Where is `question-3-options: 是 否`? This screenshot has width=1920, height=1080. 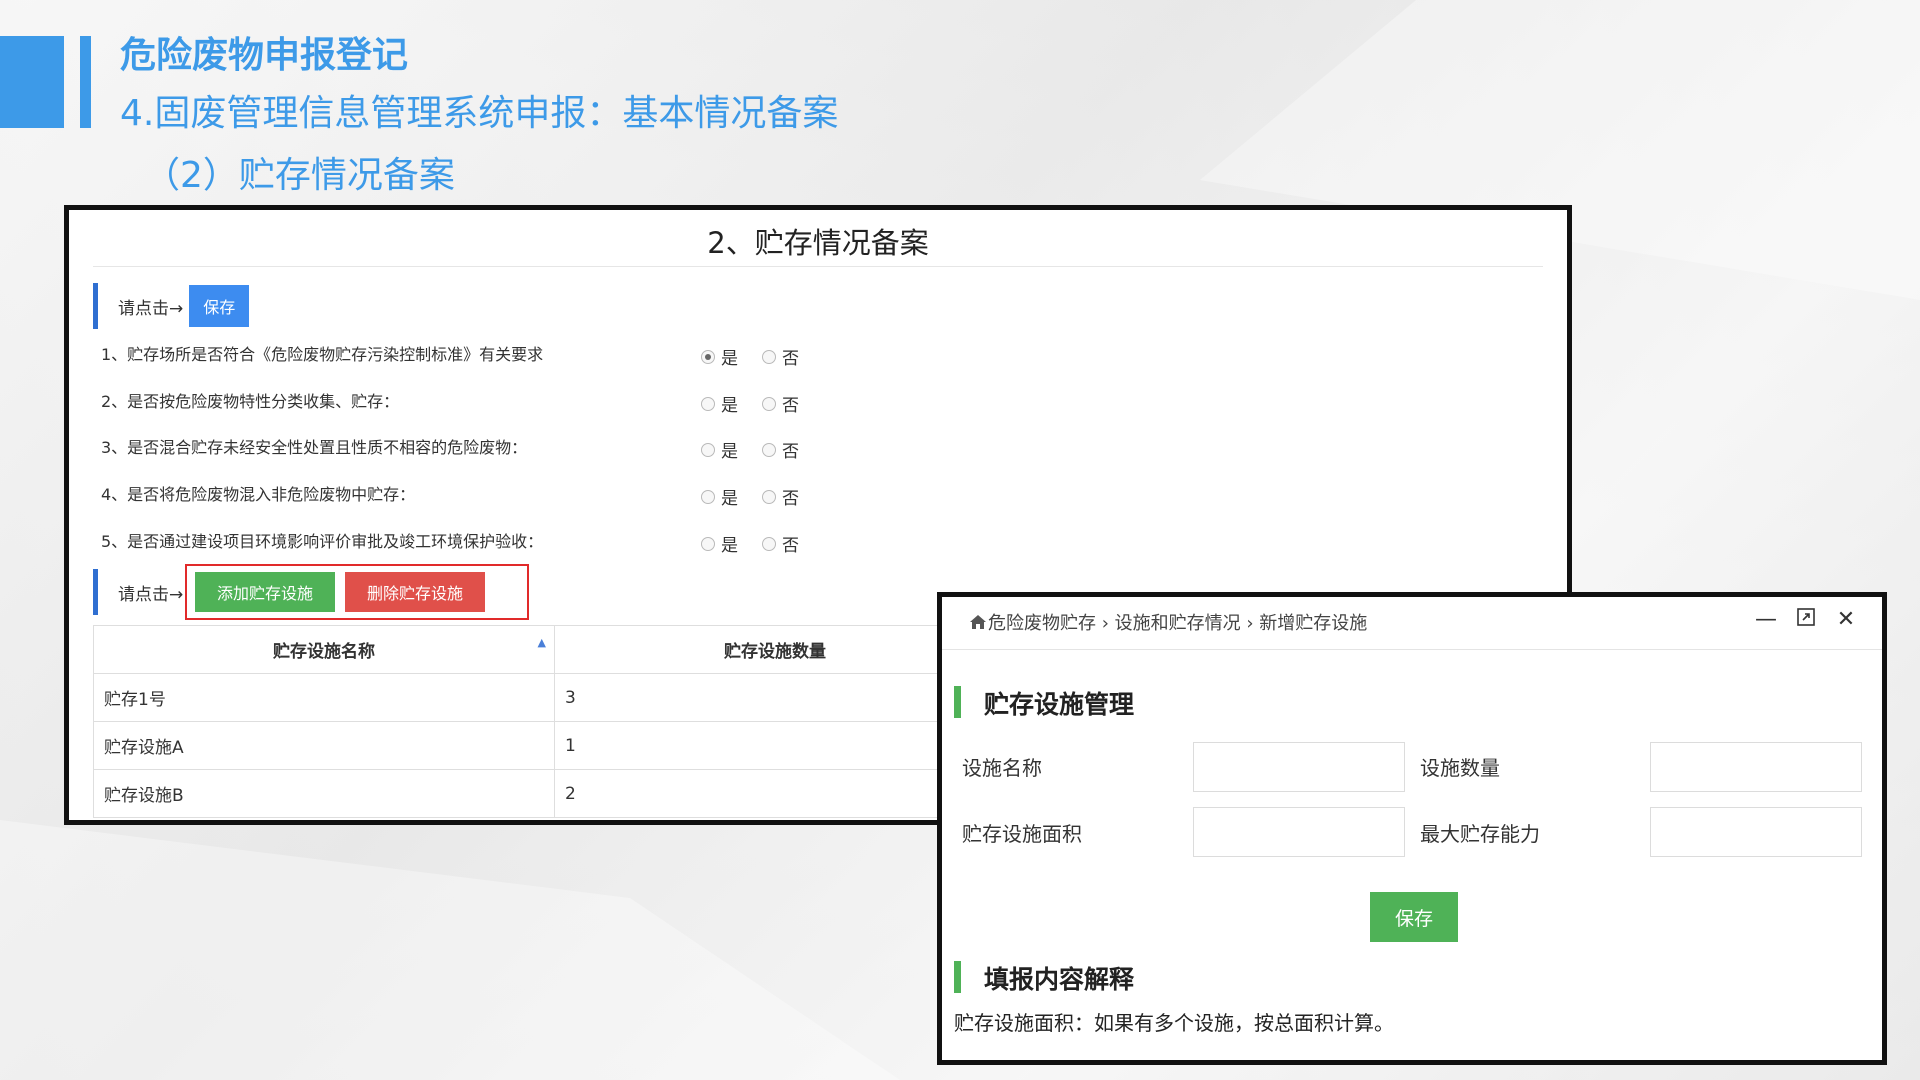
question-3-options: 是 否 is located at coordinates (750, 449).